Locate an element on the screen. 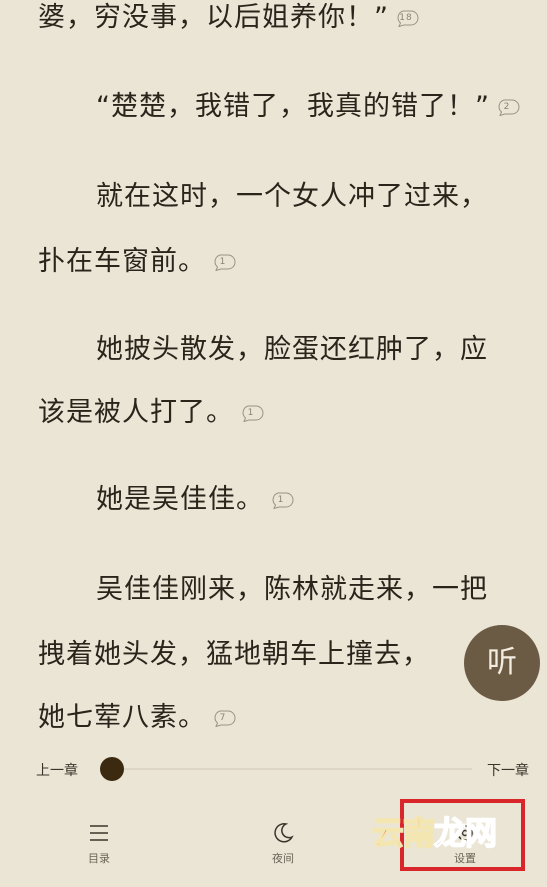  comment-bubble-icon: 18 is located at coordinates (408, 18).